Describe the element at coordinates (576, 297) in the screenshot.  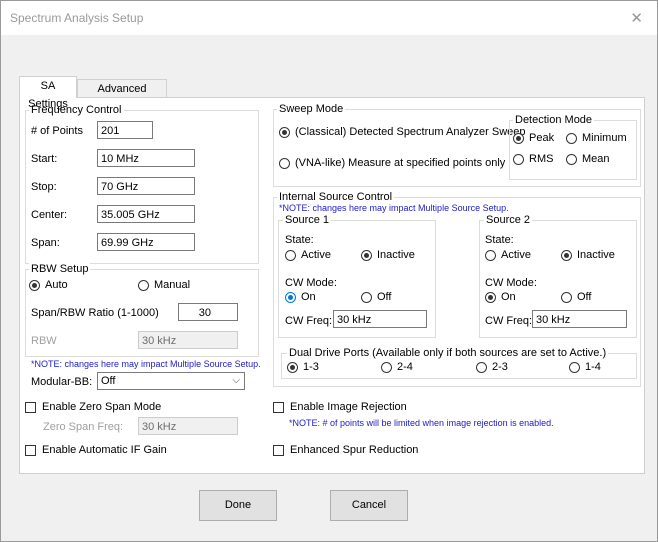
I see `source2-off-radio: Off` at that location.